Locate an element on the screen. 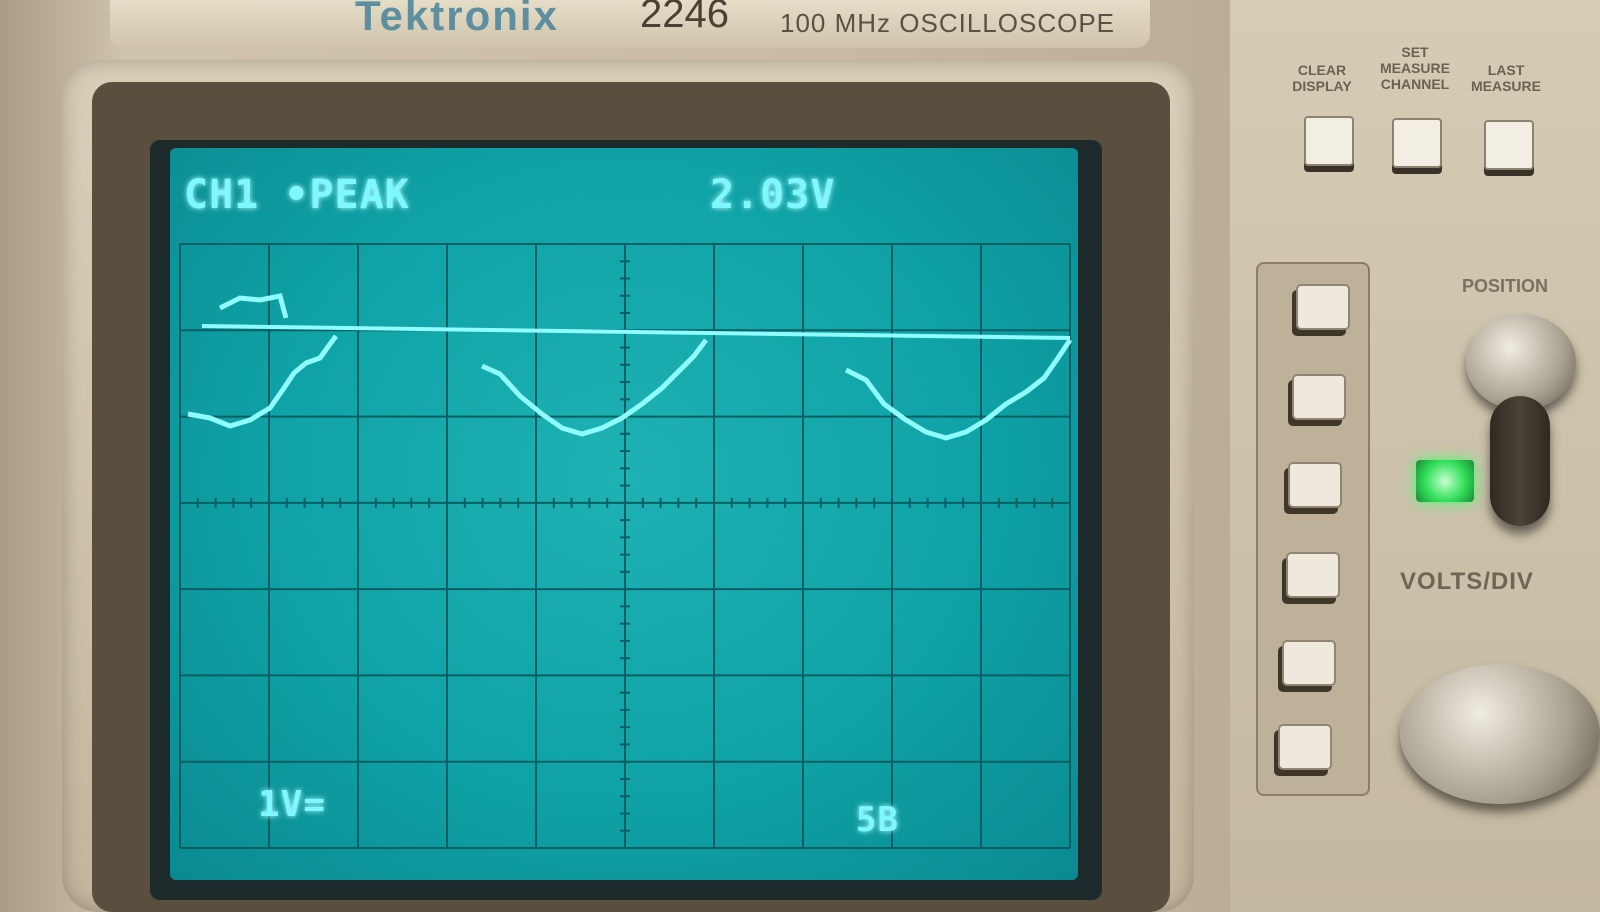 The image size is (1600, 912). set-measure-channel-label: SET MEASURE CHANNEL is located at coordinates (1414, 68).